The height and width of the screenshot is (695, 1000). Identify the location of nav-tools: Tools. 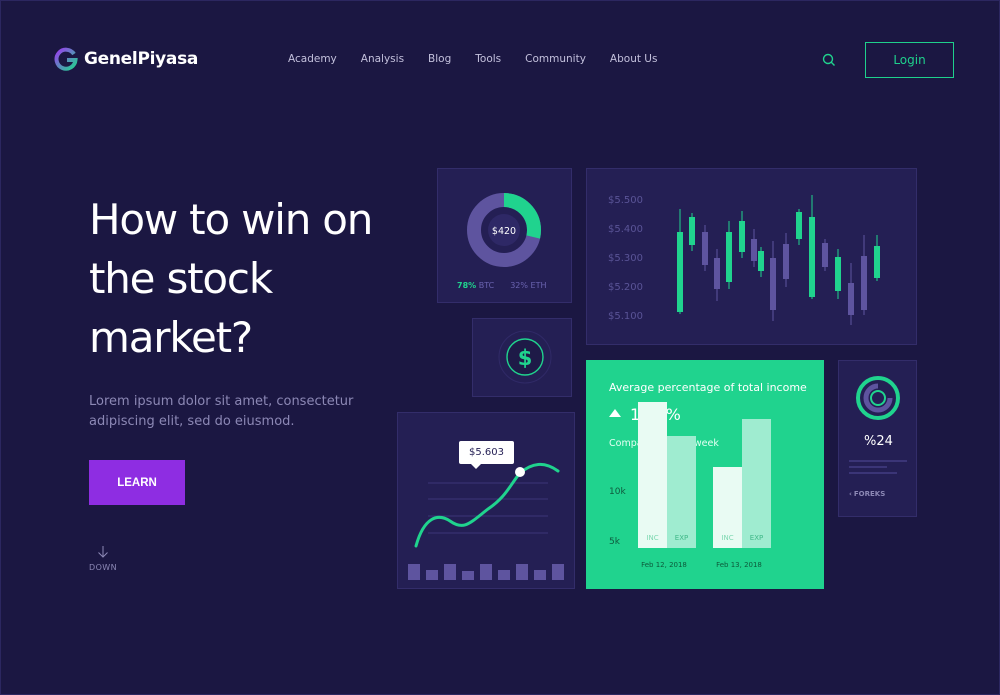
(488, 59).